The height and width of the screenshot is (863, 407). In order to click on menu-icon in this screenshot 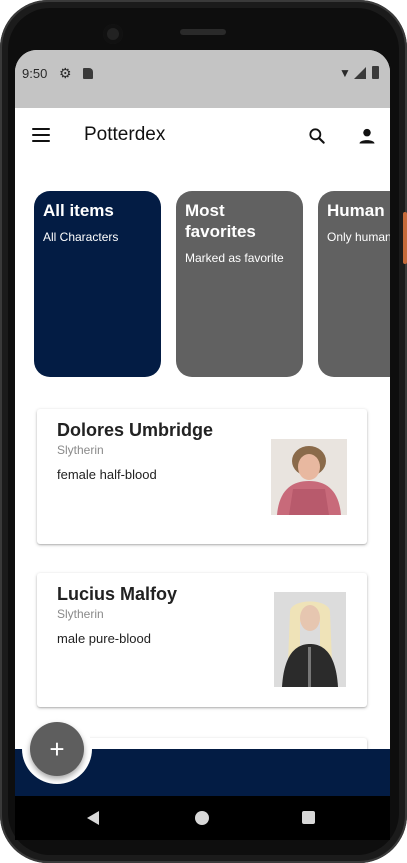, I will do `click(41, 135)`.